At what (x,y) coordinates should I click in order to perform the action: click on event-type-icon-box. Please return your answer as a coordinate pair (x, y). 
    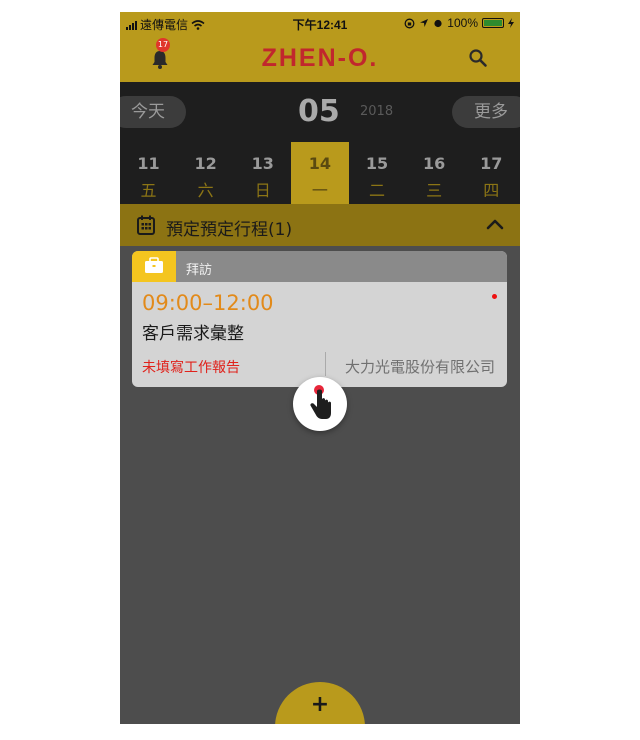
    Looking at the image, I should click on (154, 266).